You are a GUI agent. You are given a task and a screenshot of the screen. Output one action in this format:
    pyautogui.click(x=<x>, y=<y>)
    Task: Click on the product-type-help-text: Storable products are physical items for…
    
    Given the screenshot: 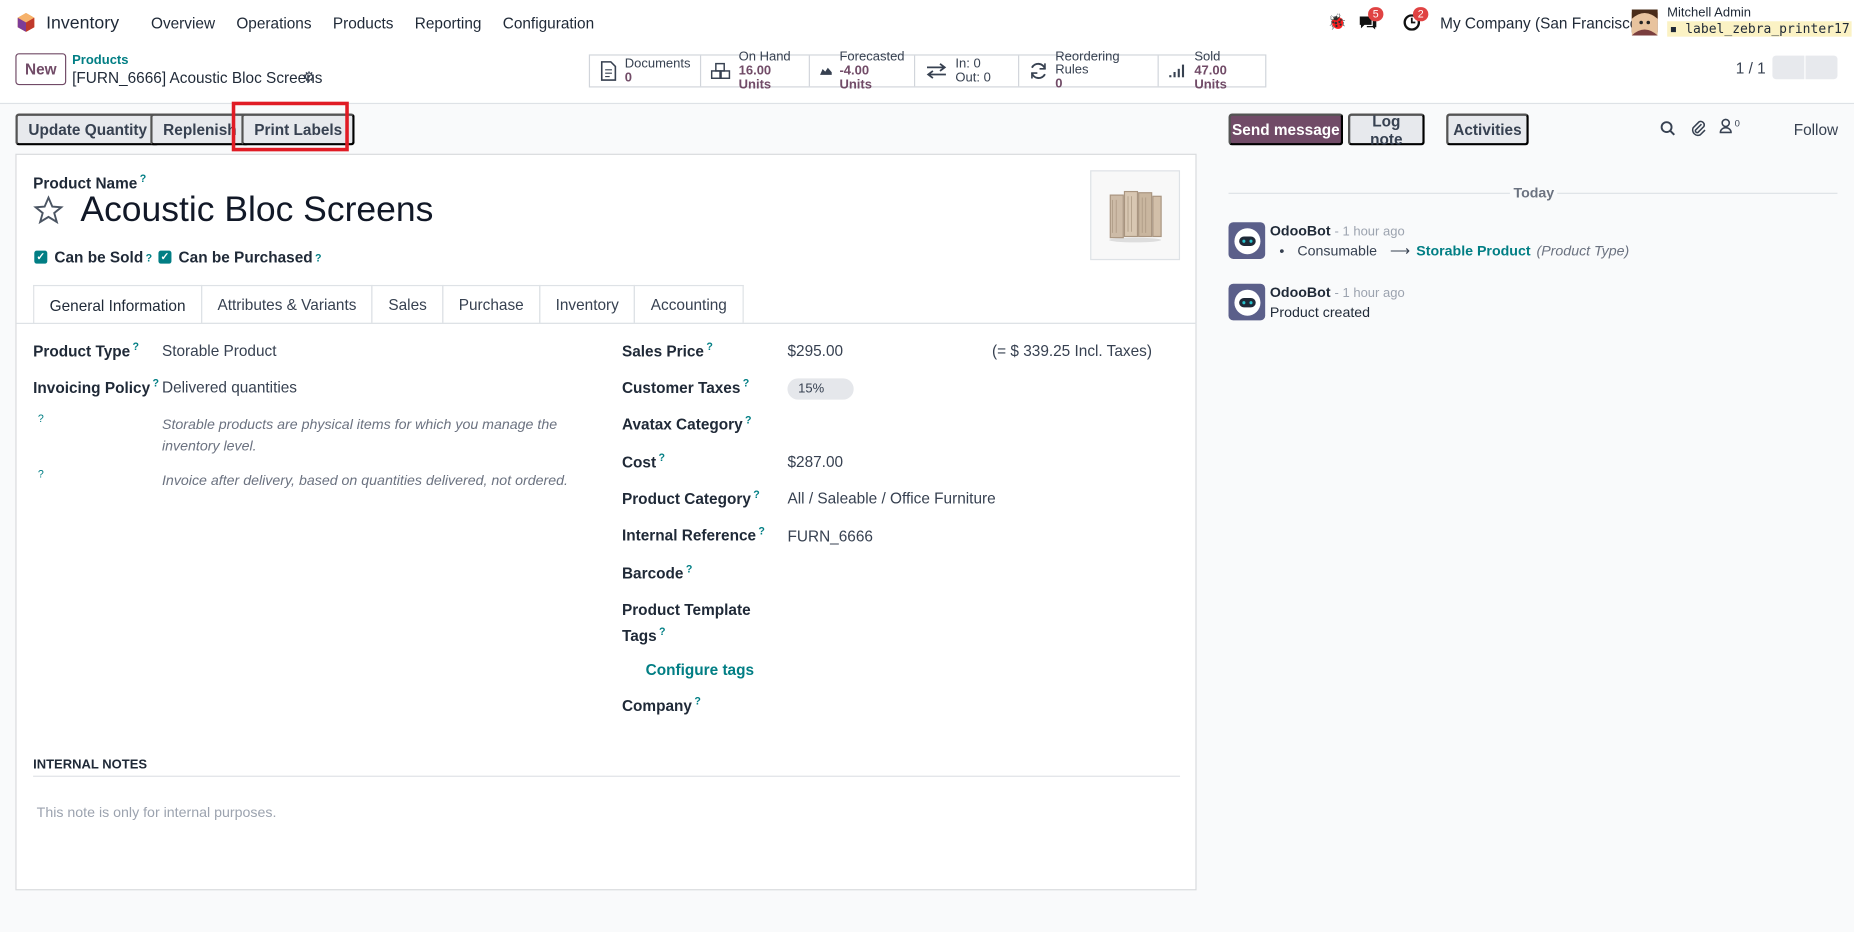 What is the action you would take?
    pyautogui.click(x=359, y=435)
    